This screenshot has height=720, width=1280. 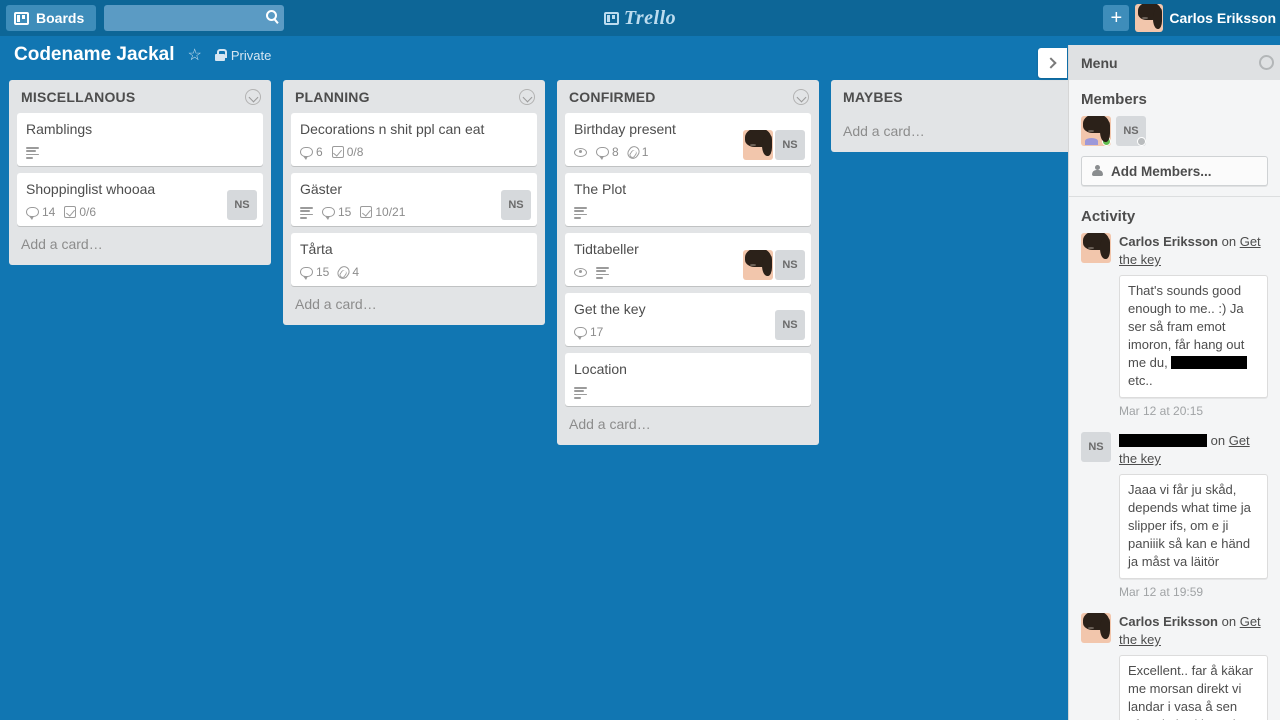 What do you see at coordinates (195, 55) in the screenshot?
I see `star-icon: ☆` at bounding box center [195, 55].